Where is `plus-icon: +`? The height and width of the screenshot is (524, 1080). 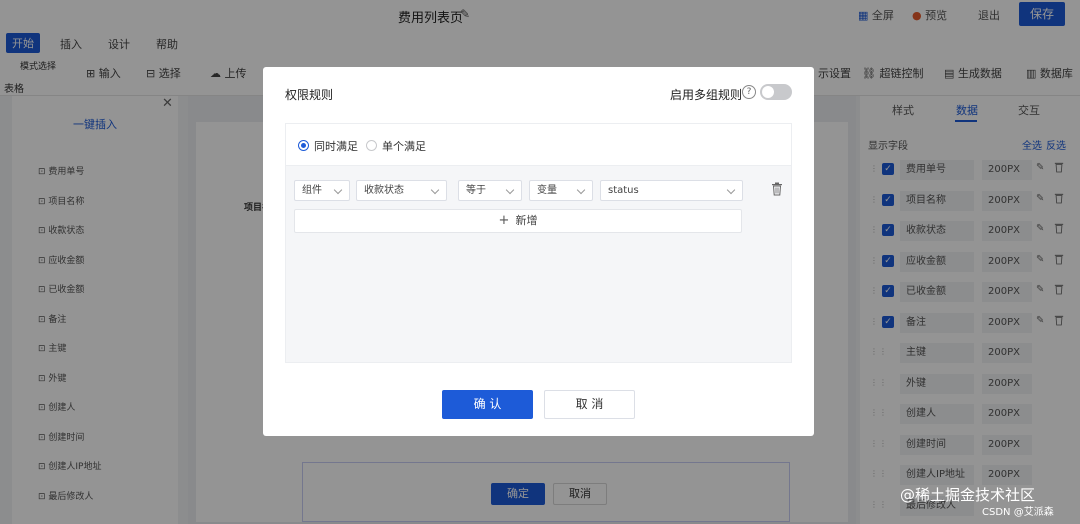 plus-icon: + is located at coordinates (504, 220).